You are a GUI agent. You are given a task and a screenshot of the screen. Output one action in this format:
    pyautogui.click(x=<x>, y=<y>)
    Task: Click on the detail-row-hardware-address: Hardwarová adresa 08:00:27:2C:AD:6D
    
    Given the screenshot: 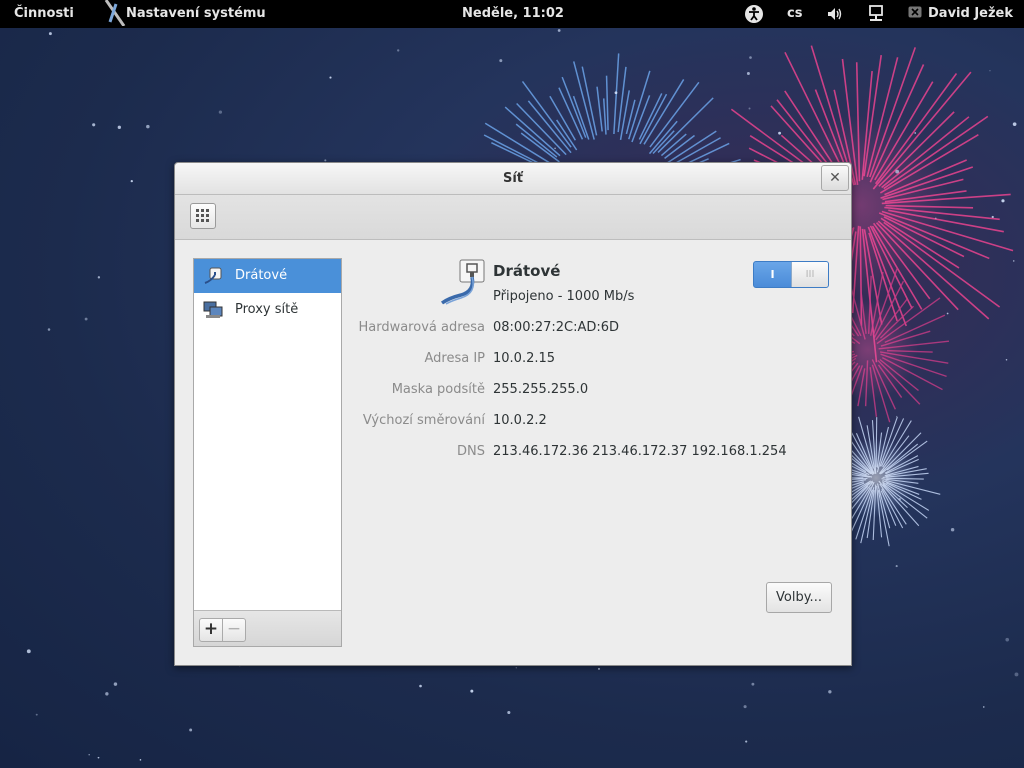 What is the action you would take?
    pyautogui.click(x=595, y=330)
    